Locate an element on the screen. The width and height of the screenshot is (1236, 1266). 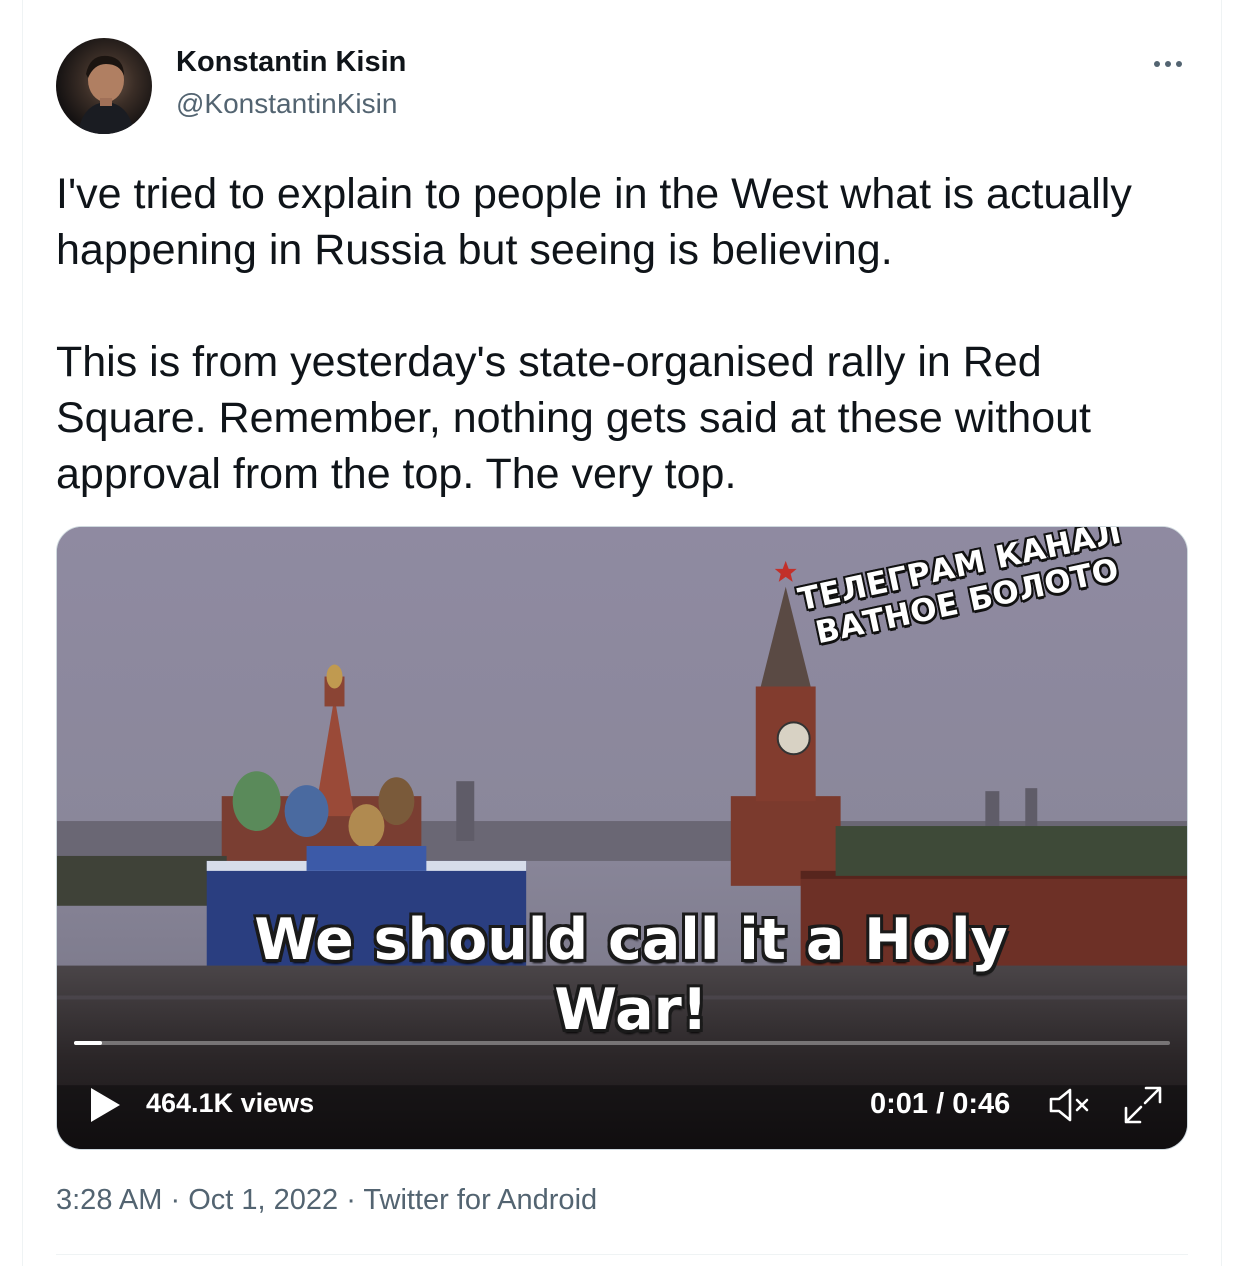
divider is located at coordinates (622, 1254).